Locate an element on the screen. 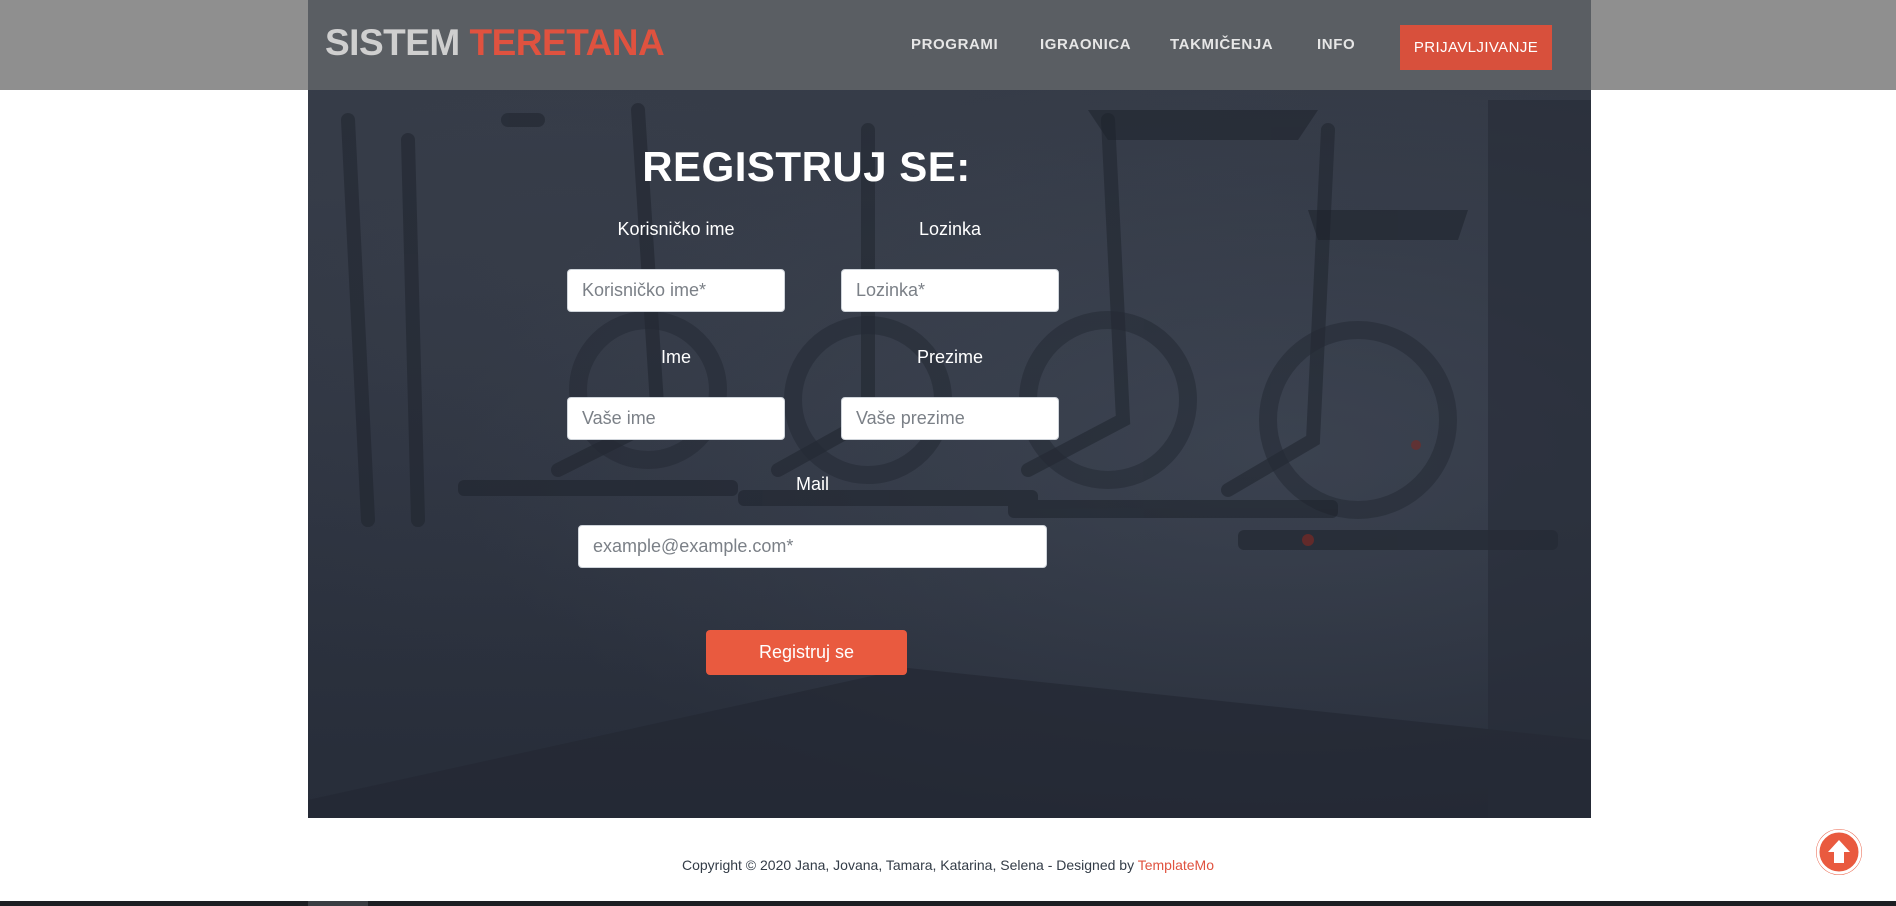 The height and width of the screenshot is (906, 1896). footer-templatemo-link: TemplateMo is located at coordinates (1176, 865).